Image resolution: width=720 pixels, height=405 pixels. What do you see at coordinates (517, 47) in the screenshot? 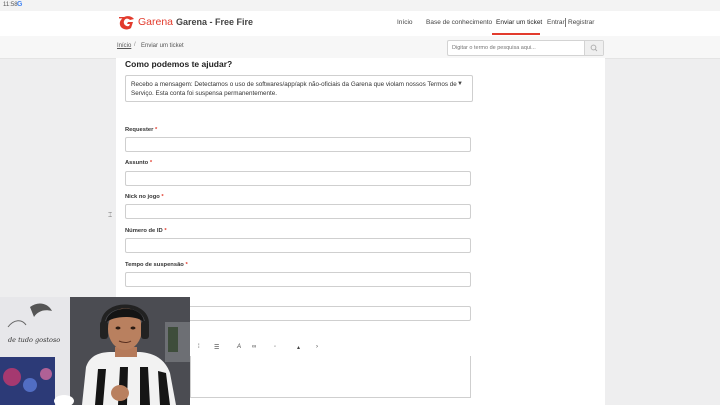
I see `search-input` at bounding box center [517, 47].